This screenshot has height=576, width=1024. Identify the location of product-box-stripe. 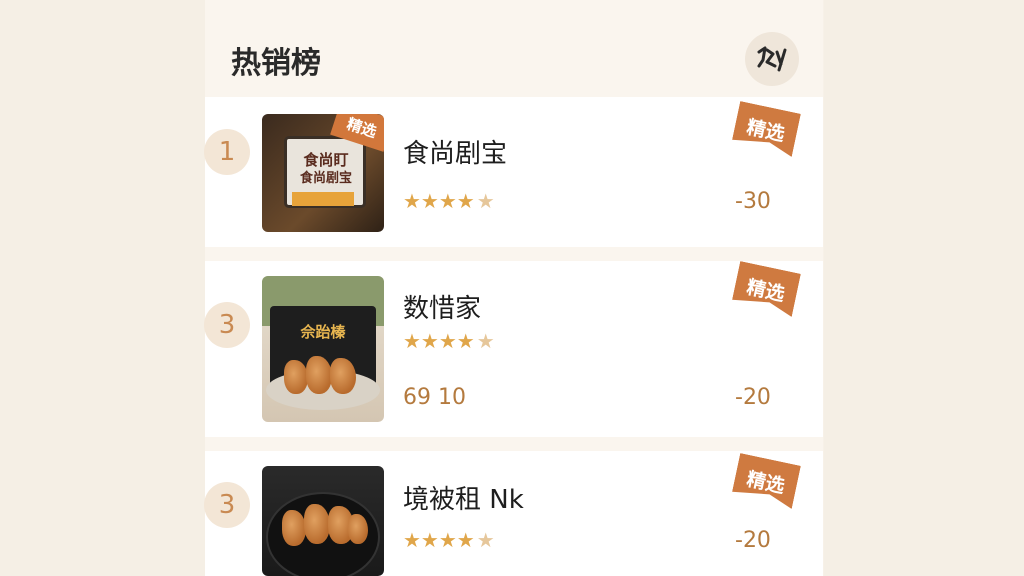
(323, 199).